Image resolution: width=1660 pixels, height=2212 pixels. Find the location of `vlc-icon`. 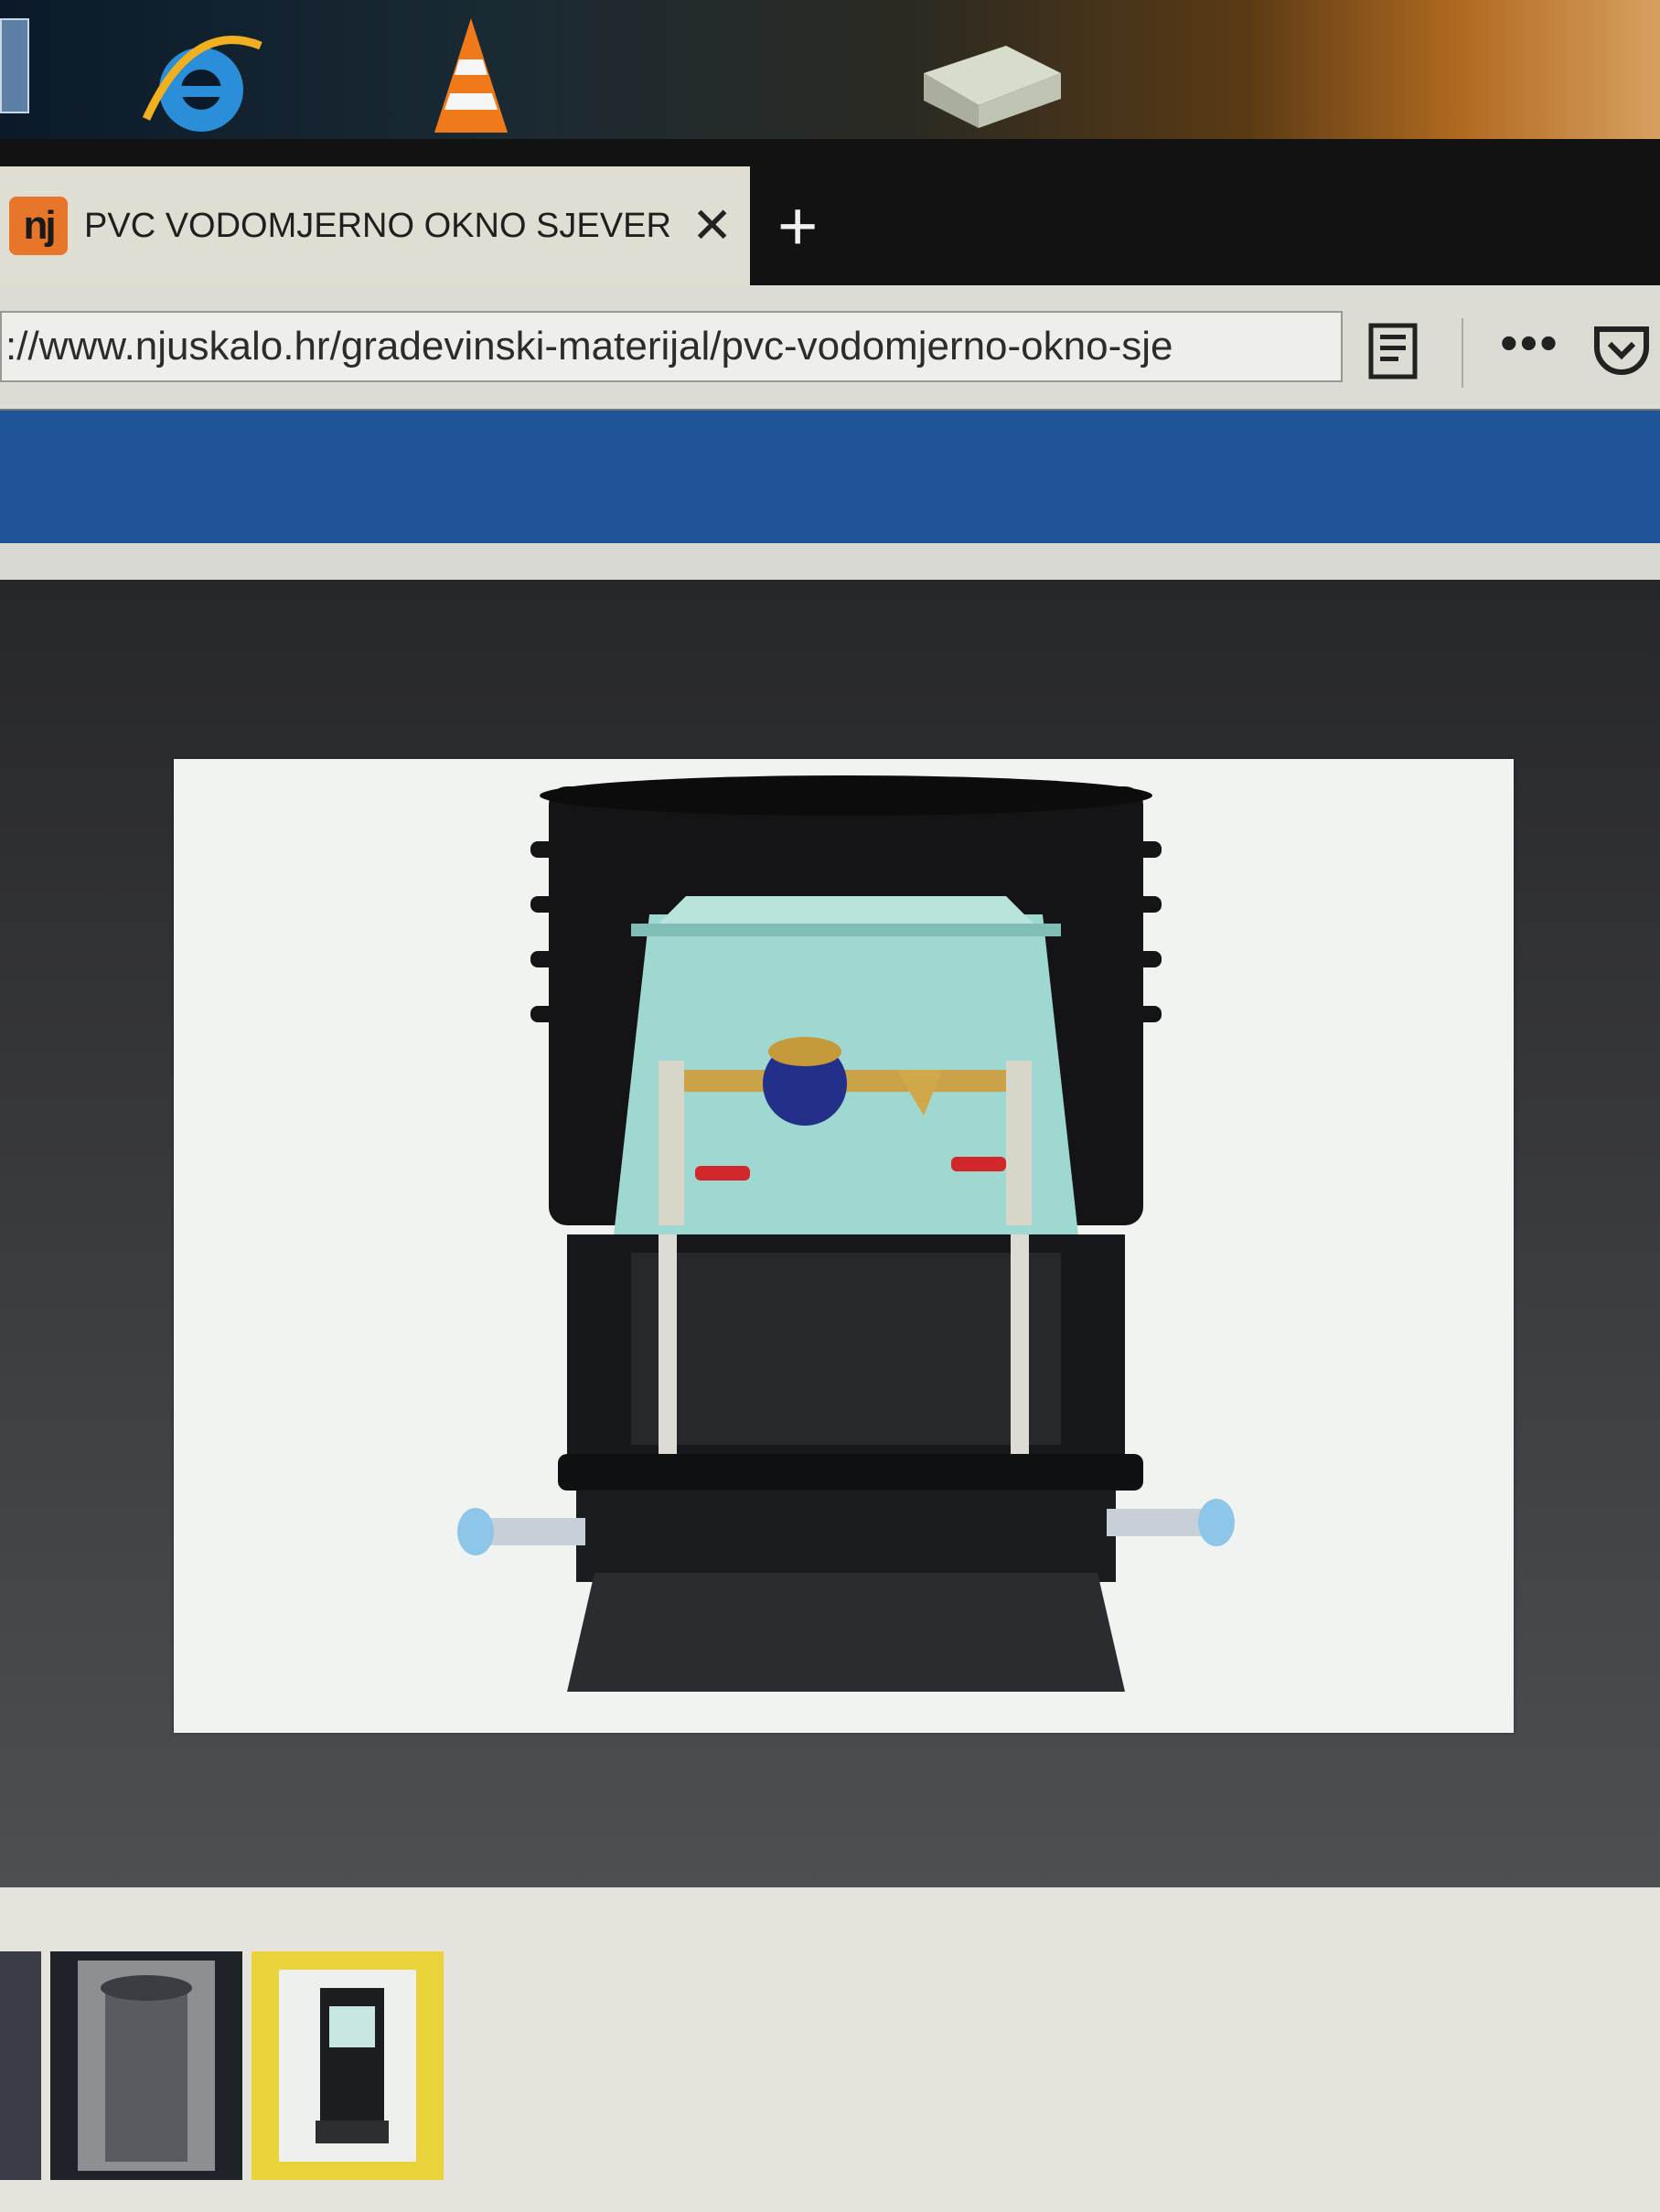

vlc-icon is located at coordinates (471, 78).